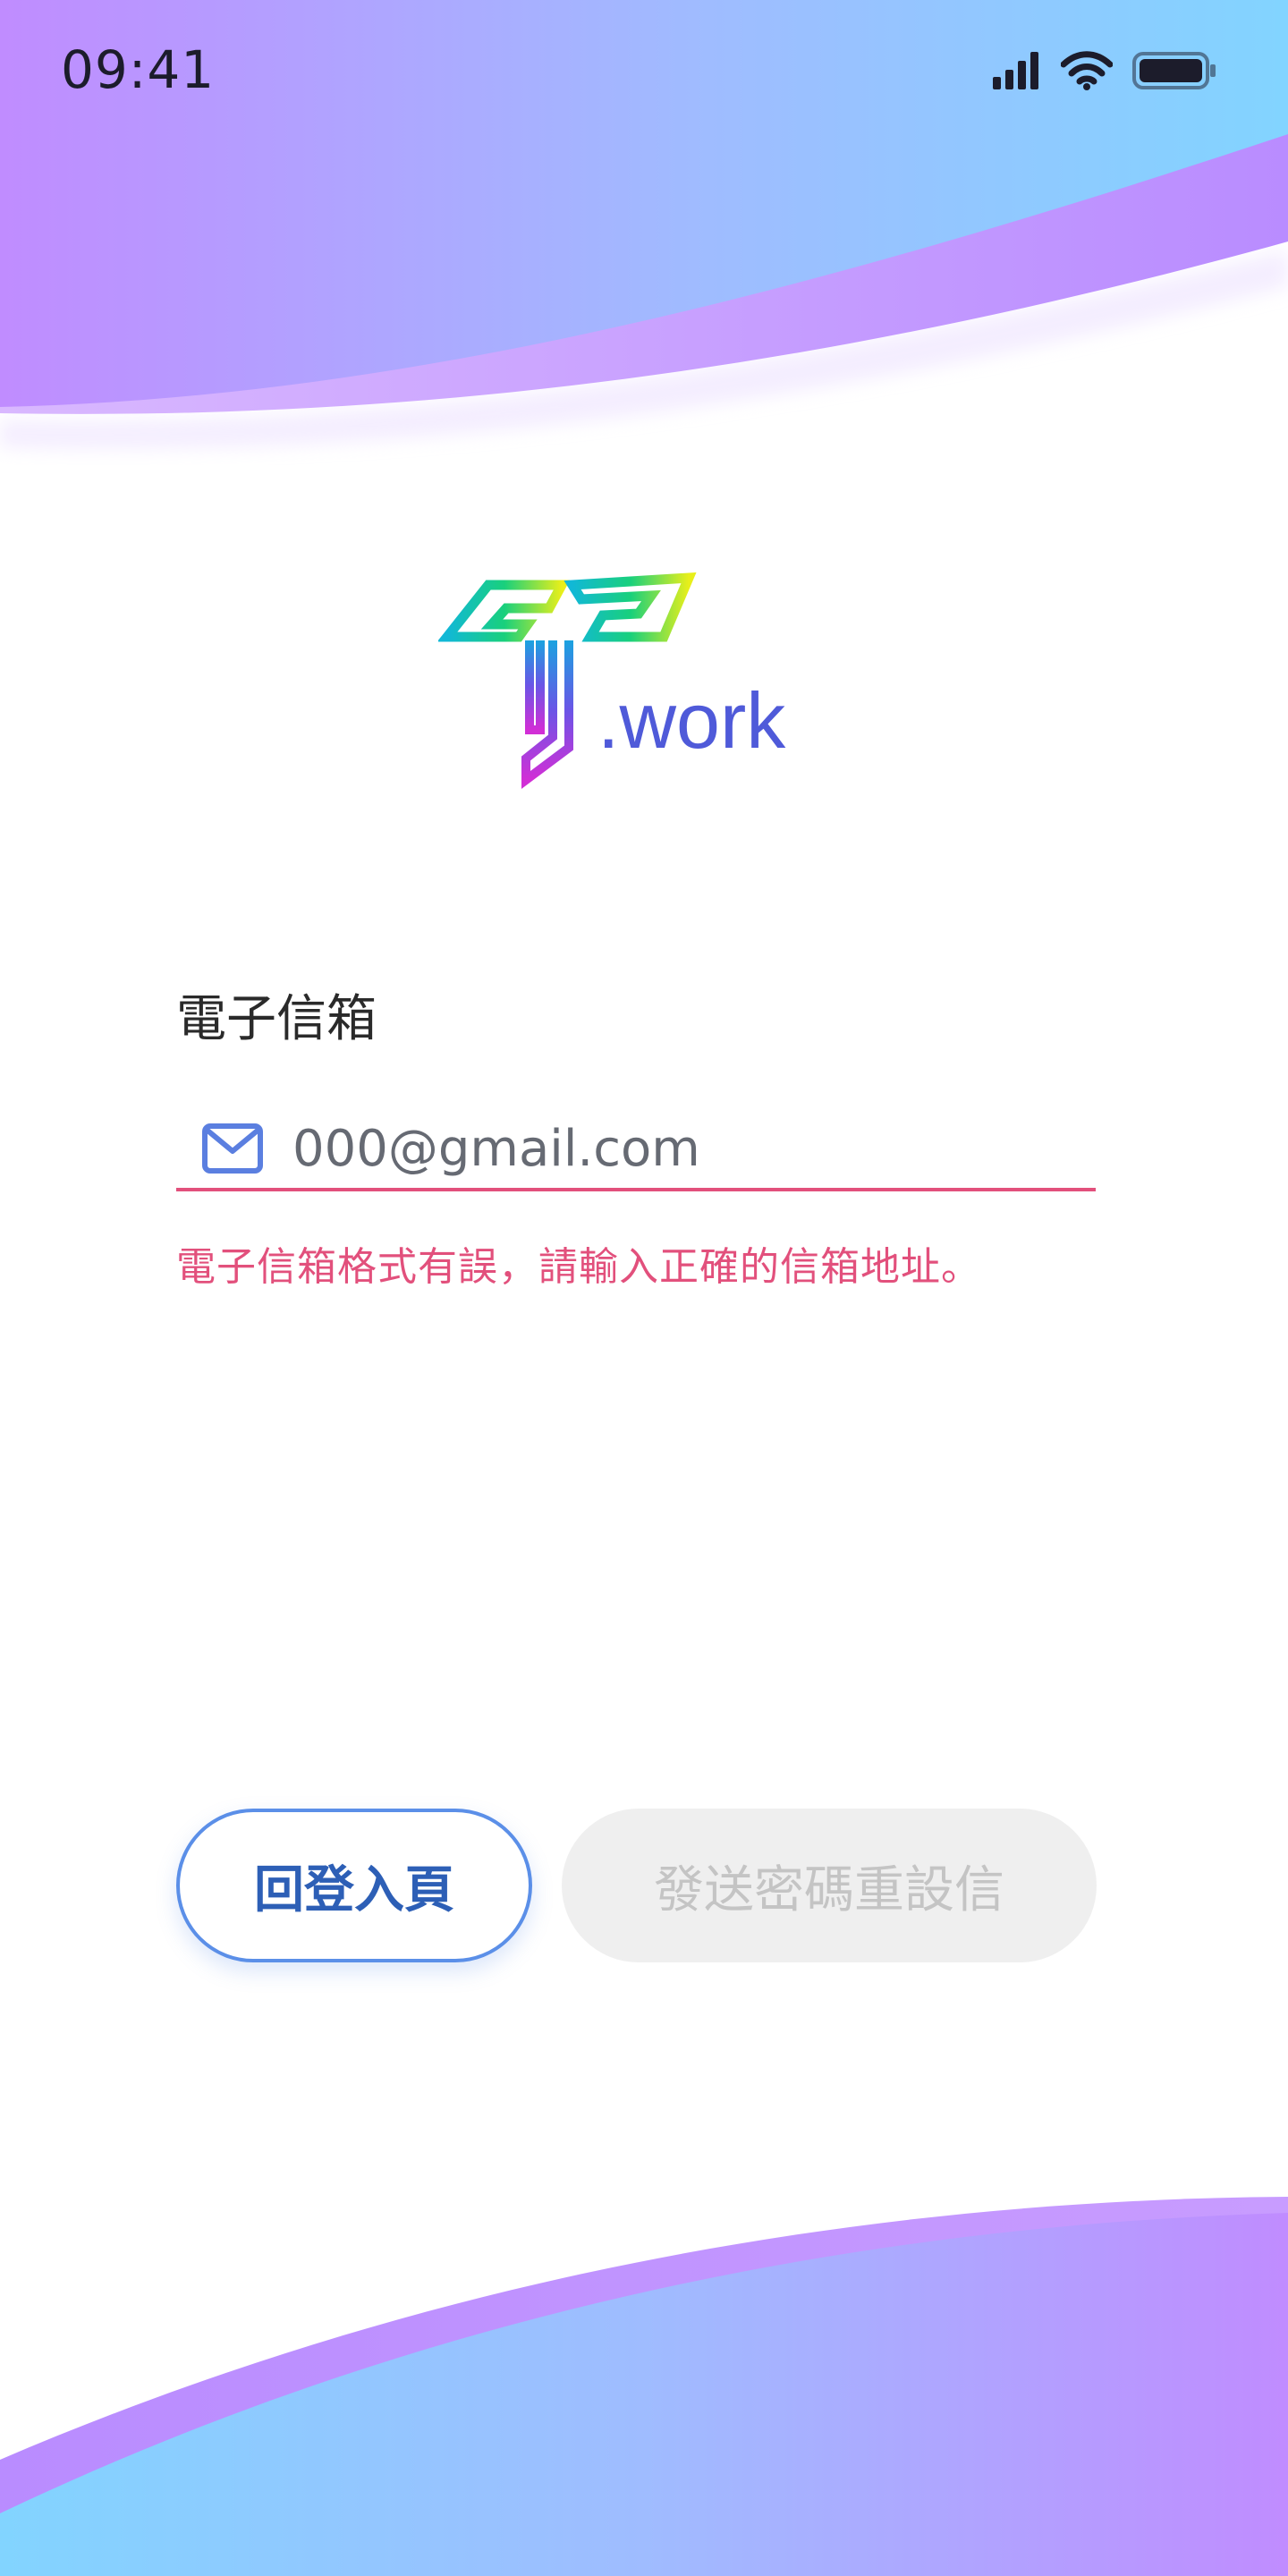 The width and height of the screenshot is (1288, 2576). What do you see at coordinates (354, 1885) in the screenshot?
I see `back-to-login-button: 回登入頁` at bounding box center [354, 1885].